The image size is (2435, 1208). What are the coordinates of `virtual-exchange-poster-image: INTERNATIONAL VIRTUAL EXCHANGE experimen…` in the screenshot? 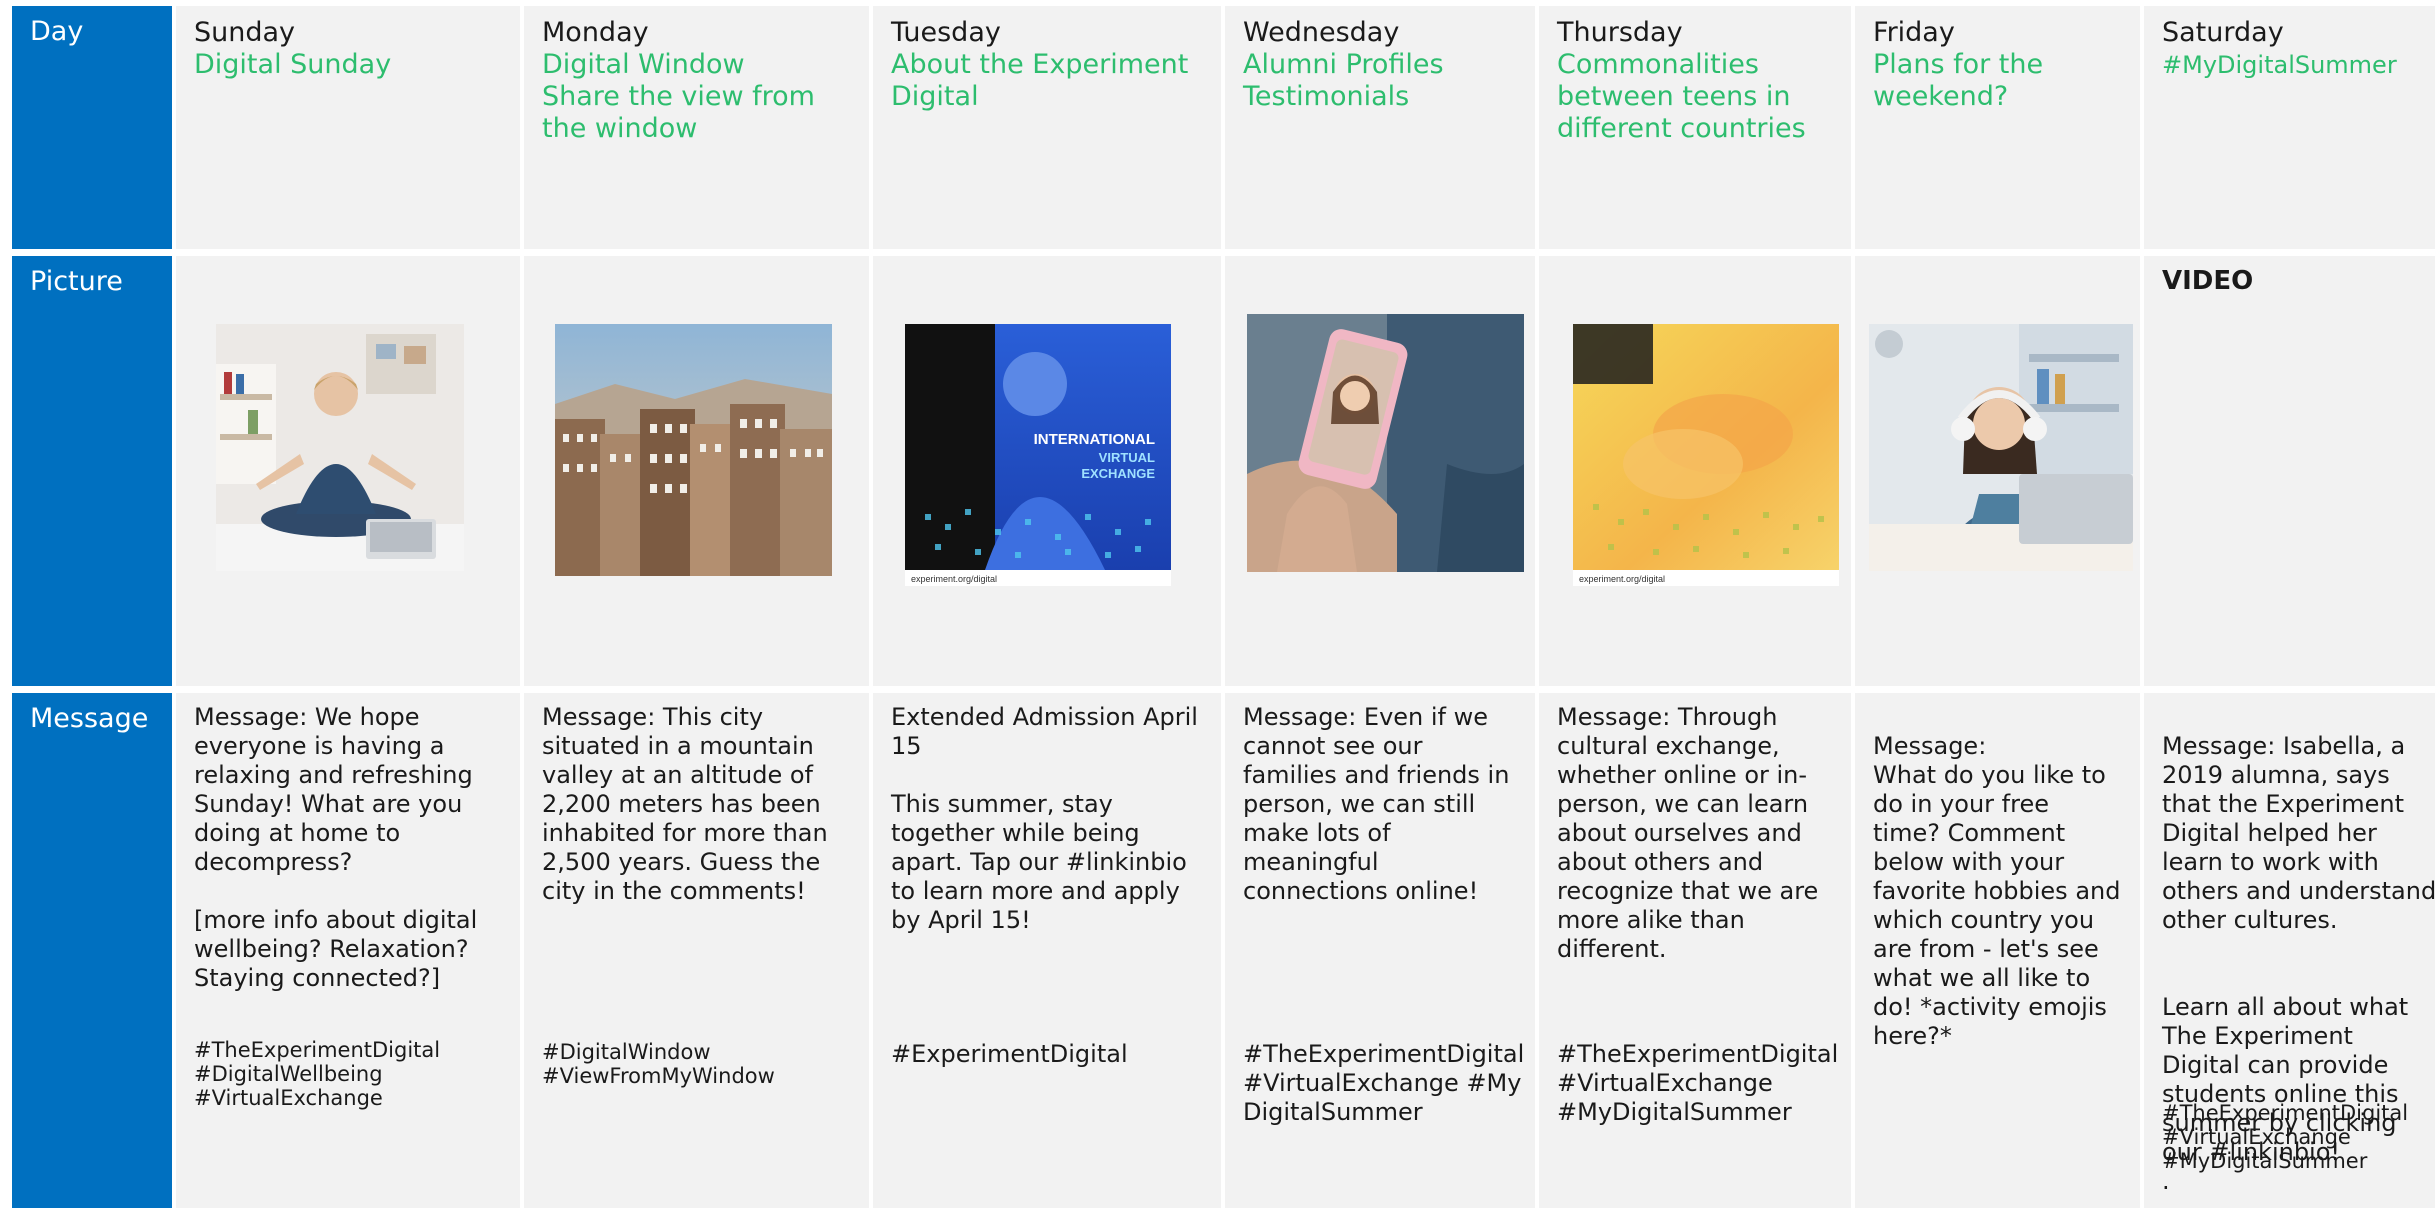 It's located at (1038, 455).